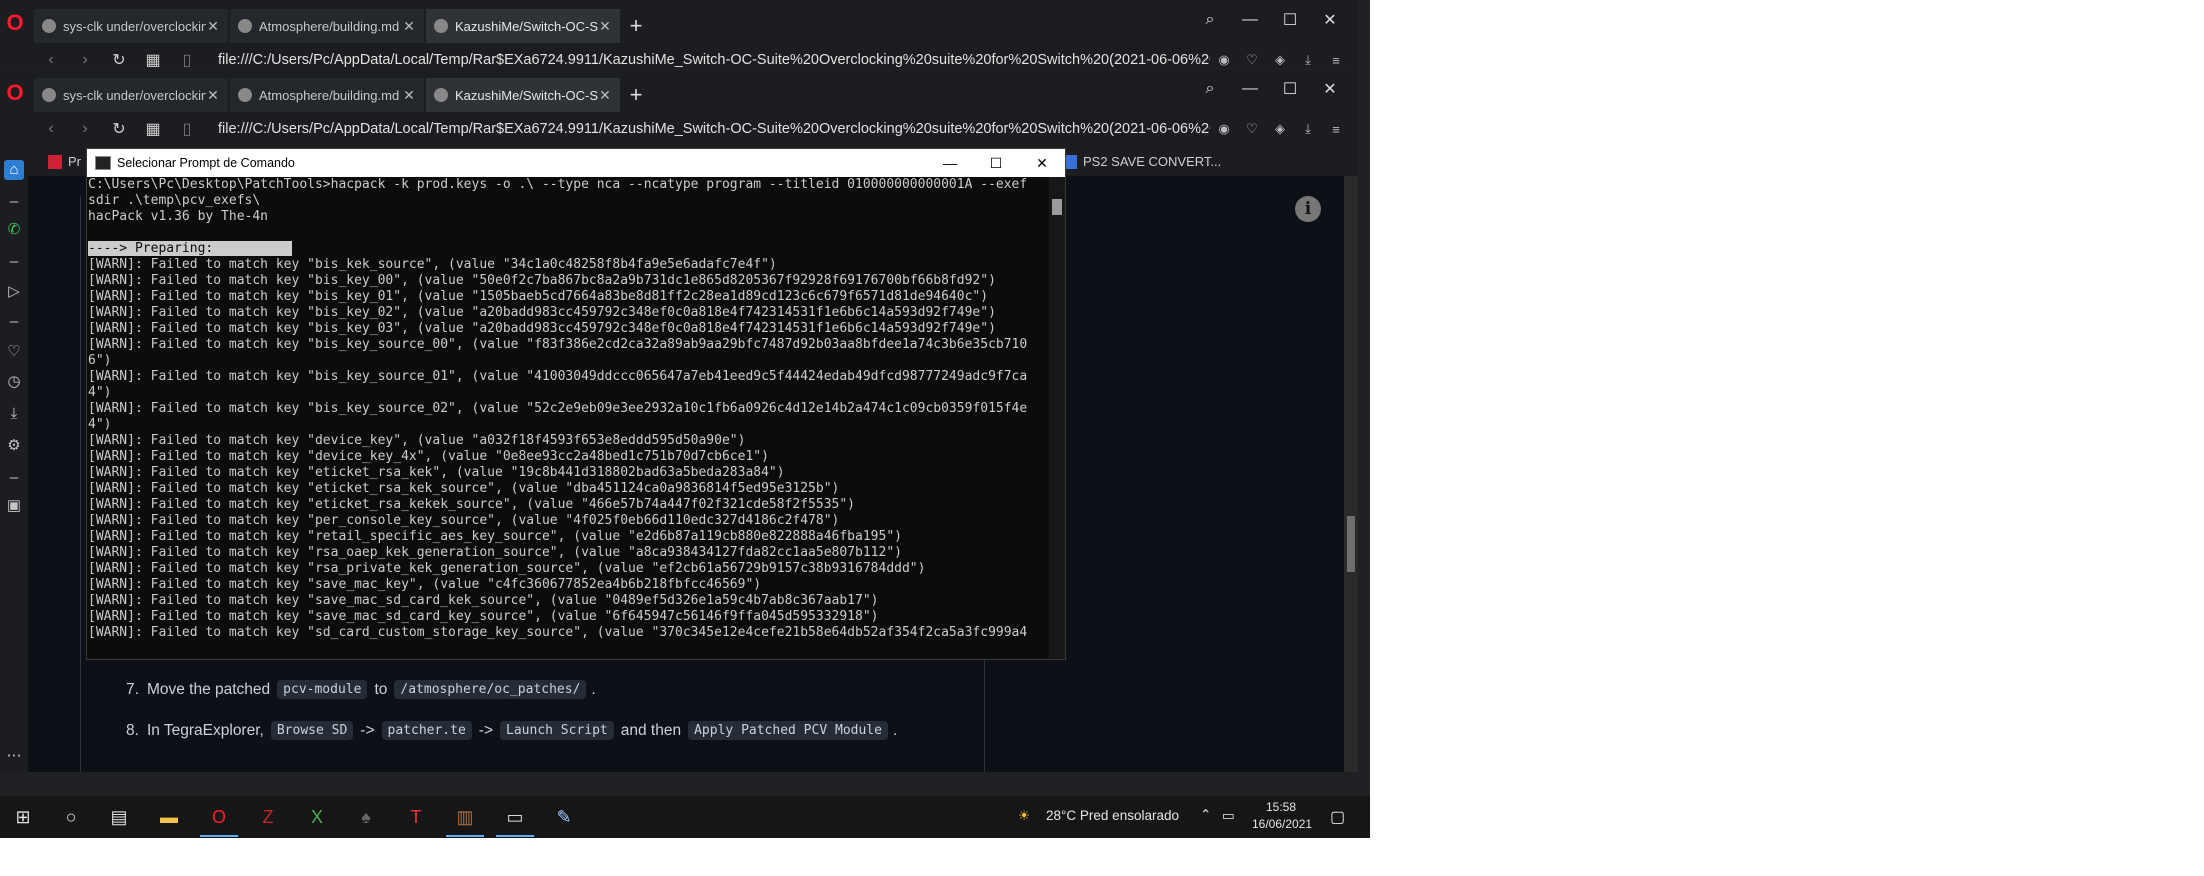 This screenshot has height=876, width=2204. I want to click on gear-icon: ⚙, so click(14, 446).